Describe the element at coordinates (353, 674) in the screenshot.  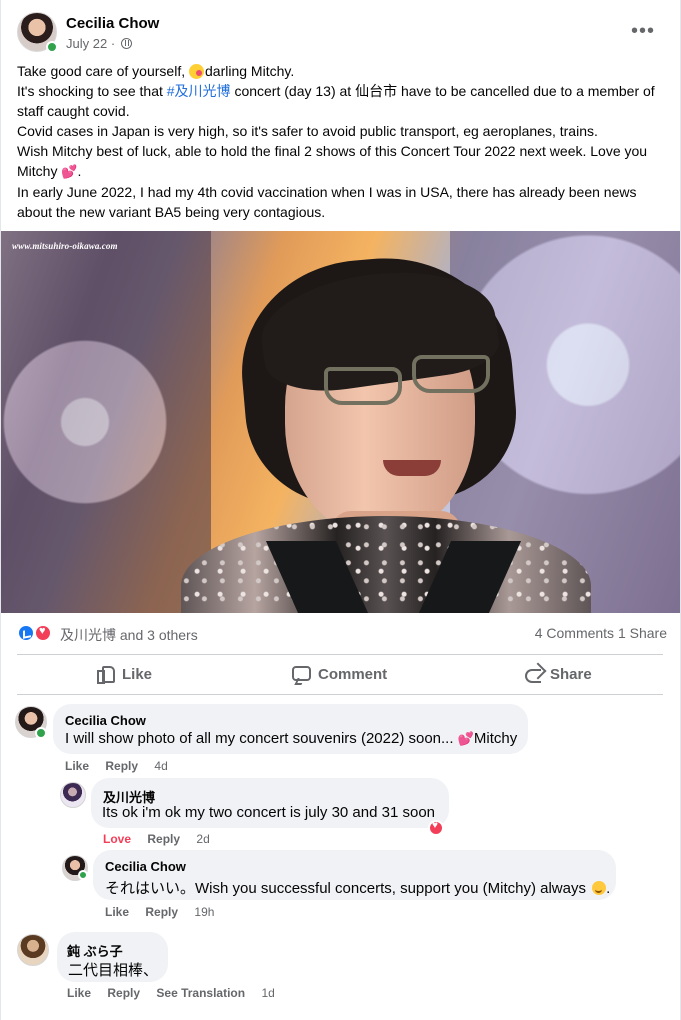
I see `comment-label: Comment` at that location.